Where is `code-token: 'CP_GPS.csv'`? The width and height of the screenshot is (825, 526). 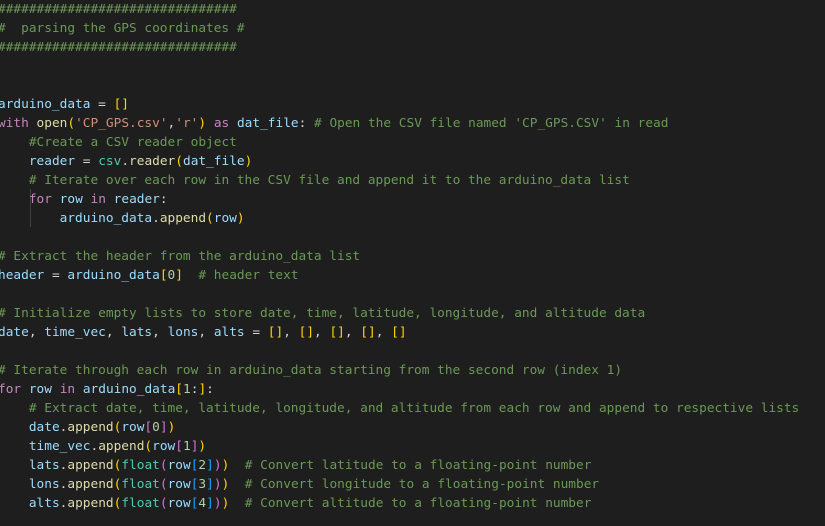
code-token: 'CP_GPS.csv' is located at coordinates (121, 123).